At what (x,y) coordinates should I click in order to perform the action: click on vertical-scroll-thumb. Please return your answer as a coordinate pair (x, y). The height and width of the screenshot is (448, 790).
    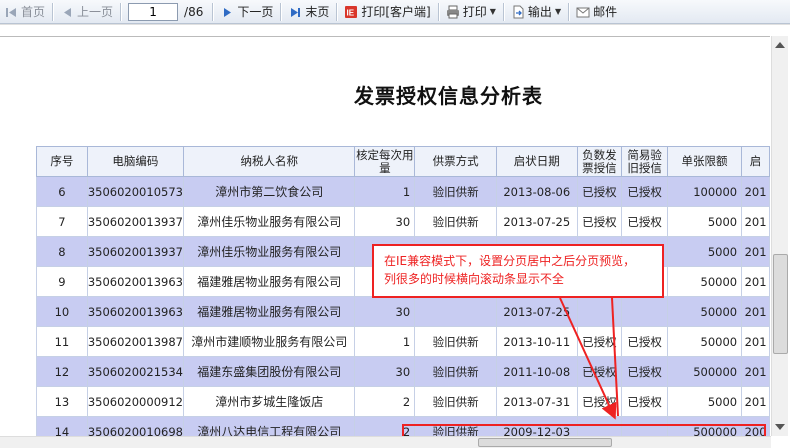
    Looking at the image, I should click on (780, 304).